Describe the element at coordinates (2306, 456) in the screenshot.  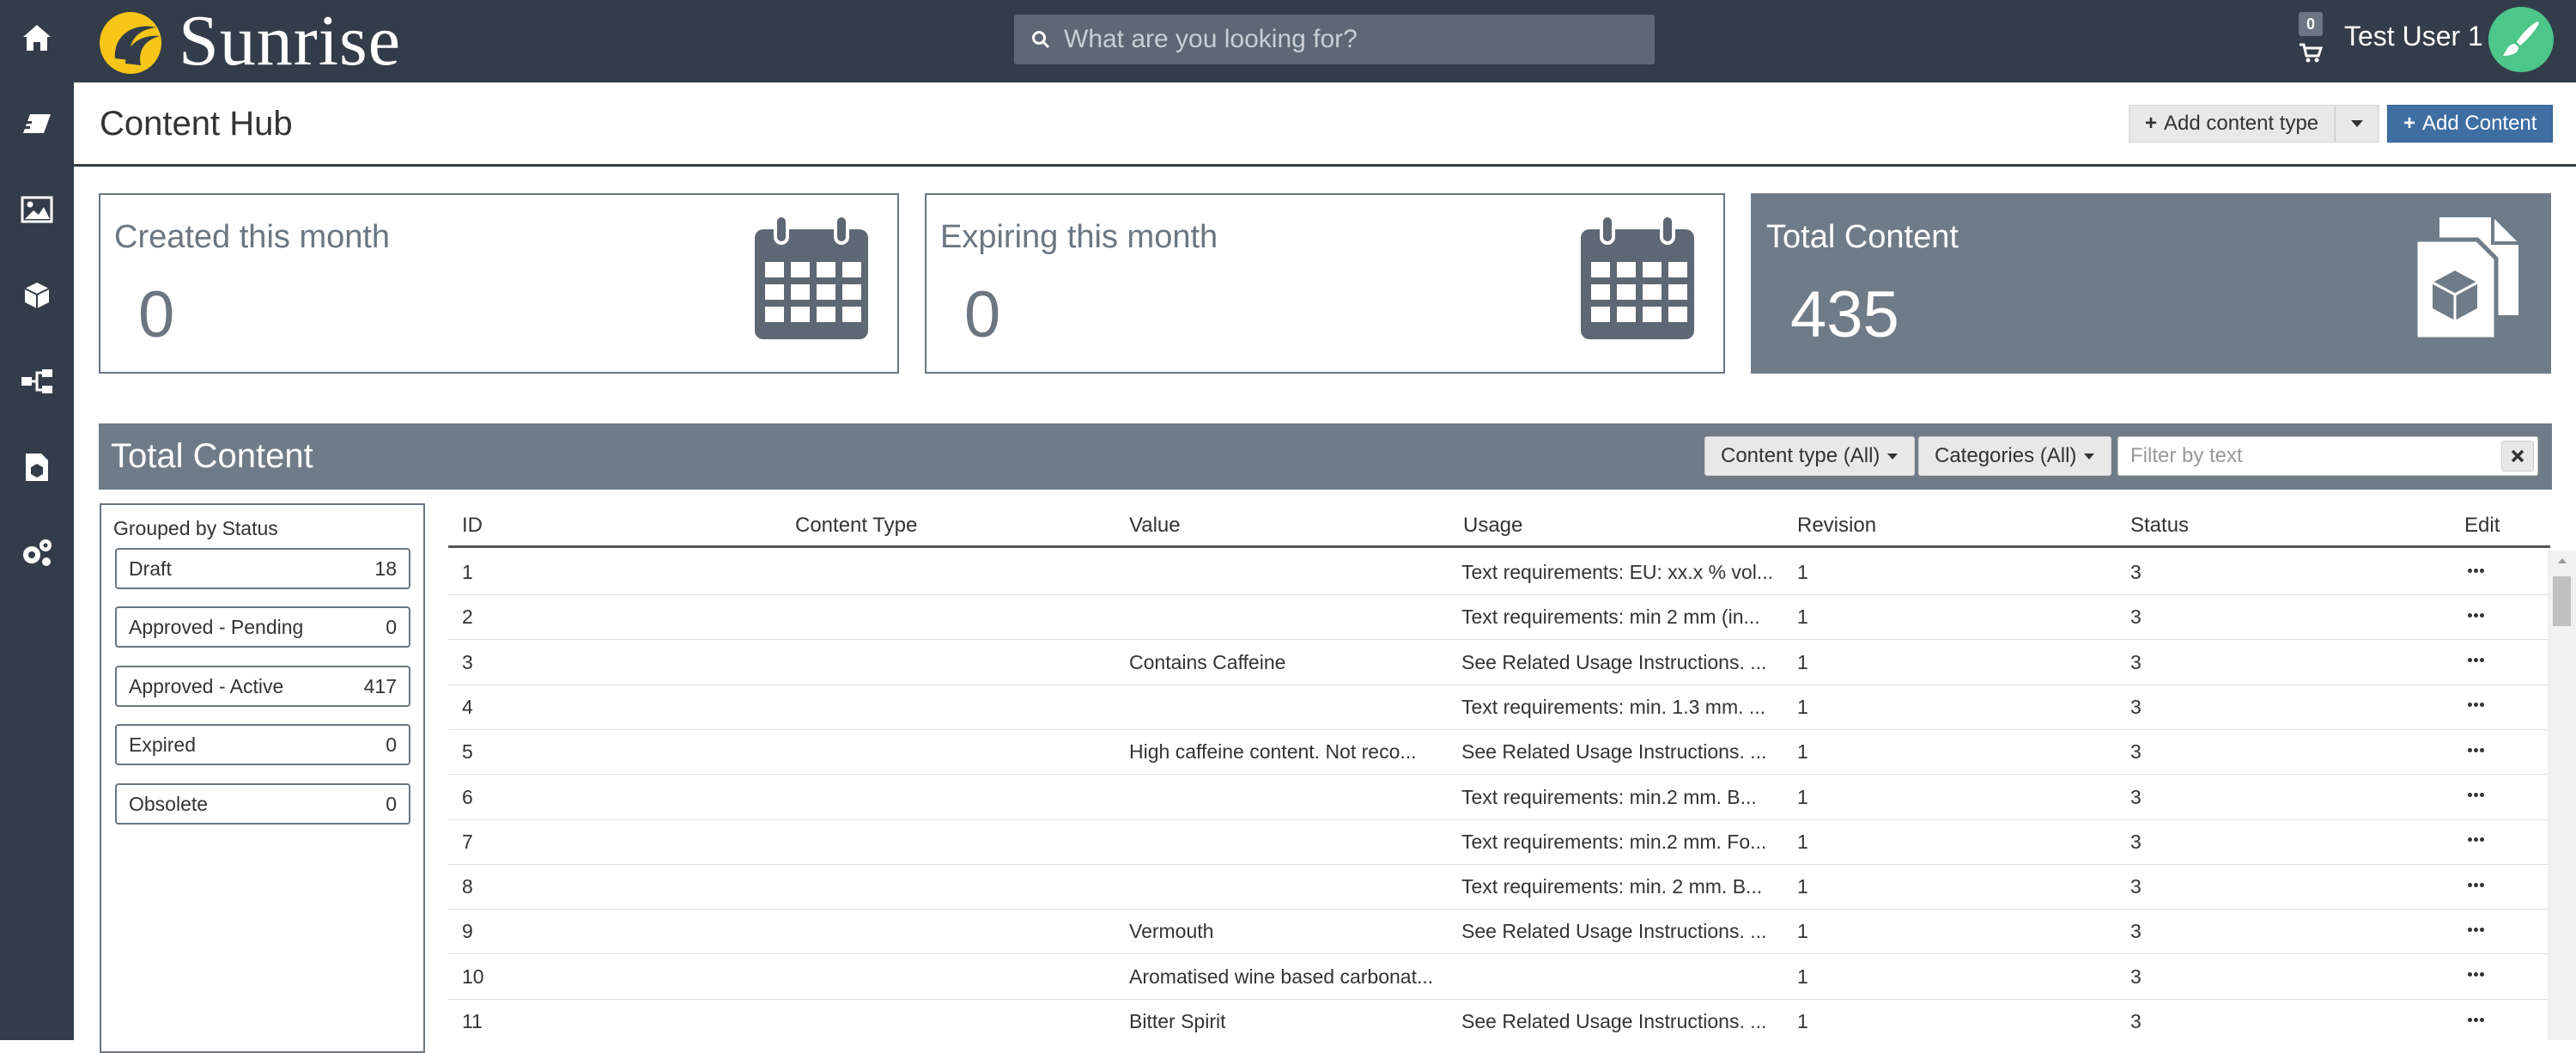
I see `filter-text-input` at that location.